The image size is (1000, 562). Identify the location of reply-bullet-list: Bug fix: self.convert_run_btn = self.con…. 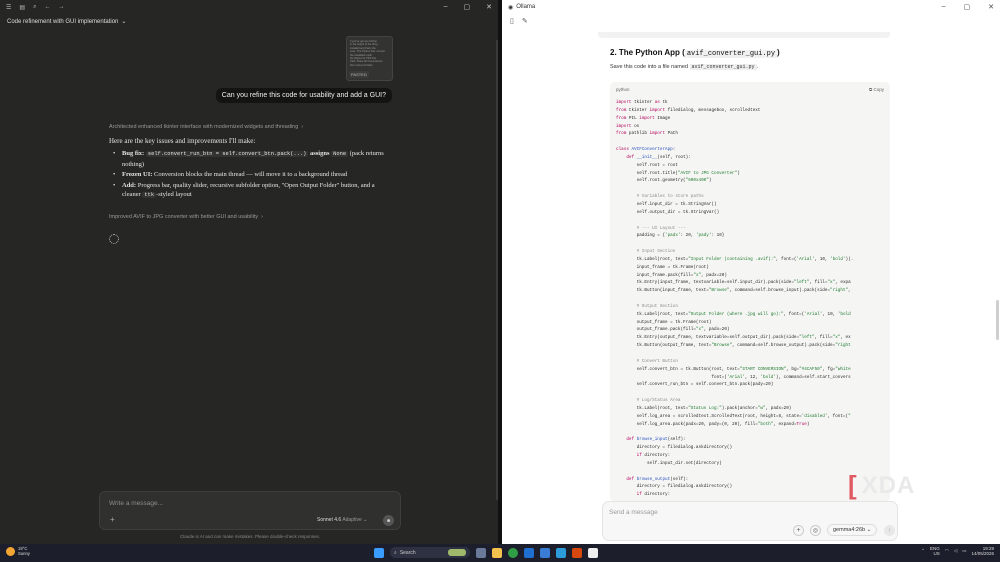
(249, 175).